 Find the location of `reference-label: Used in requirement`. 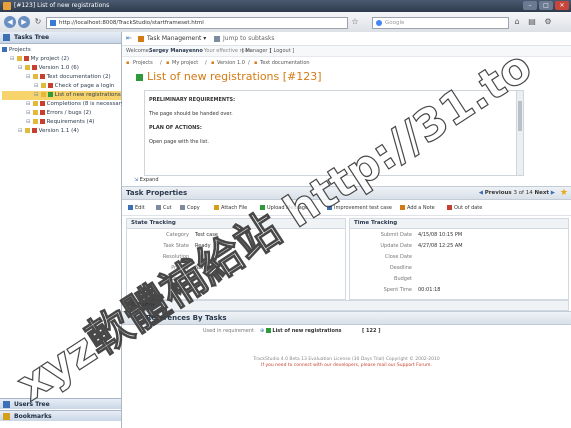

reference-label: Used in requirement is located at coordinates (228, 331).